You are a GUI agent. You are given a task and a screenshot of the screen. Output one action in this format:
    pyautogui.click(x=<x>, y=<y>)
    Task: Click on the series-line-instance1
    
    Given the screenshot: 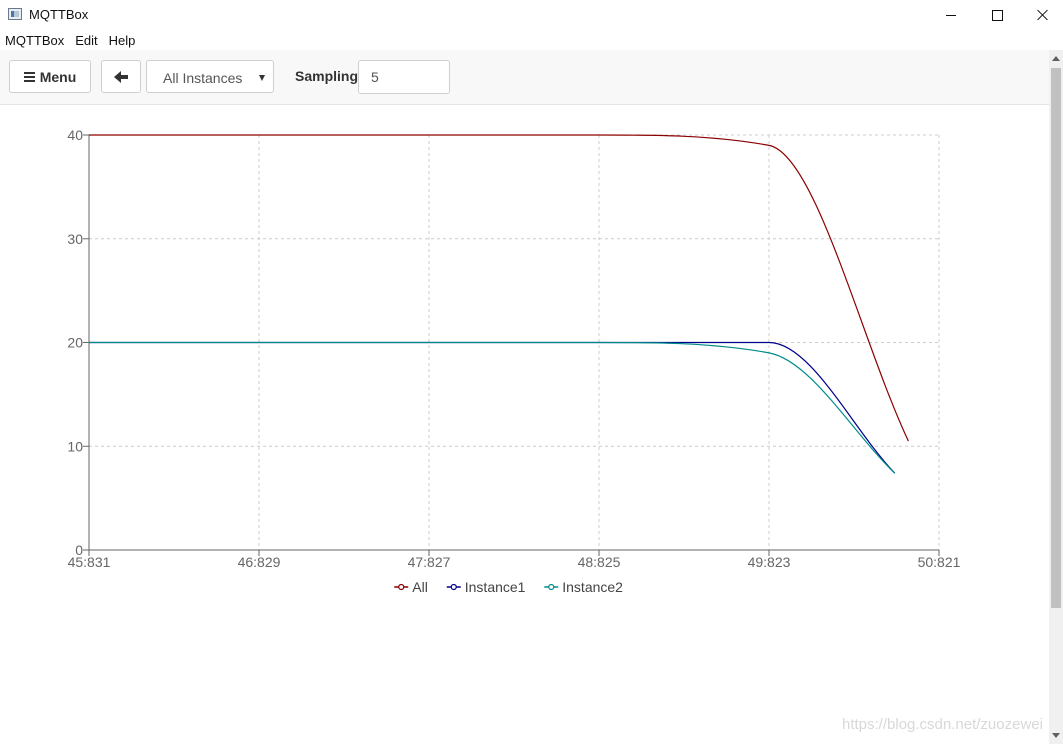 What is the action you would take?
    pyautogui.click(x=492, y=407)
    